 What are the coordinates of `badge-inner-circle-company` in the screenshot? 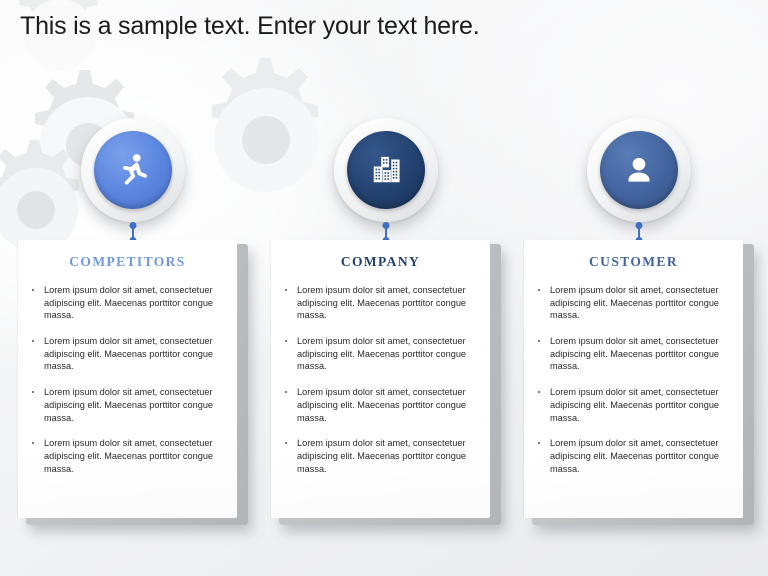 It's located at (386, 170).